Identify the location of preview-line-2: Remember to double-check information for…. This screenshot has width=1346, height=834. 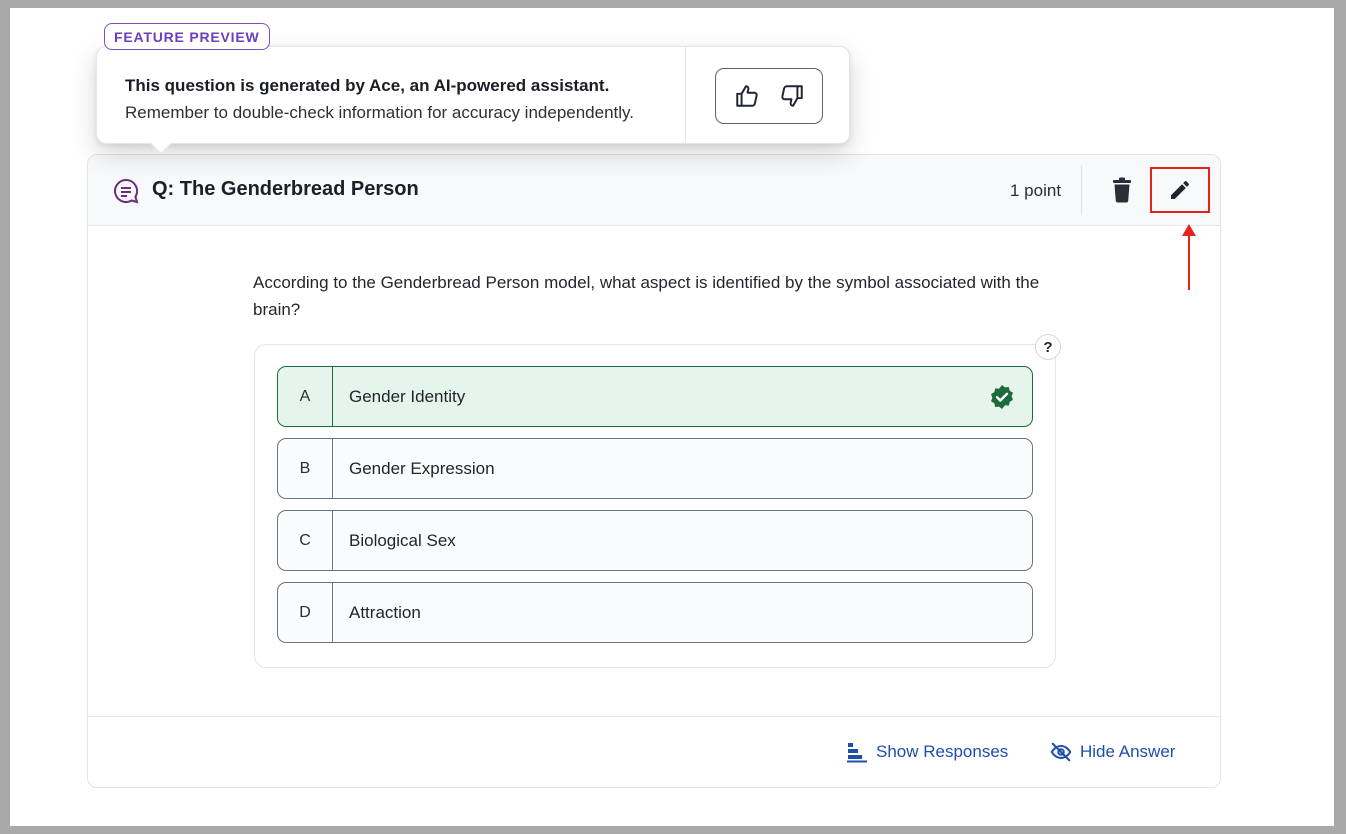
(380, 112).